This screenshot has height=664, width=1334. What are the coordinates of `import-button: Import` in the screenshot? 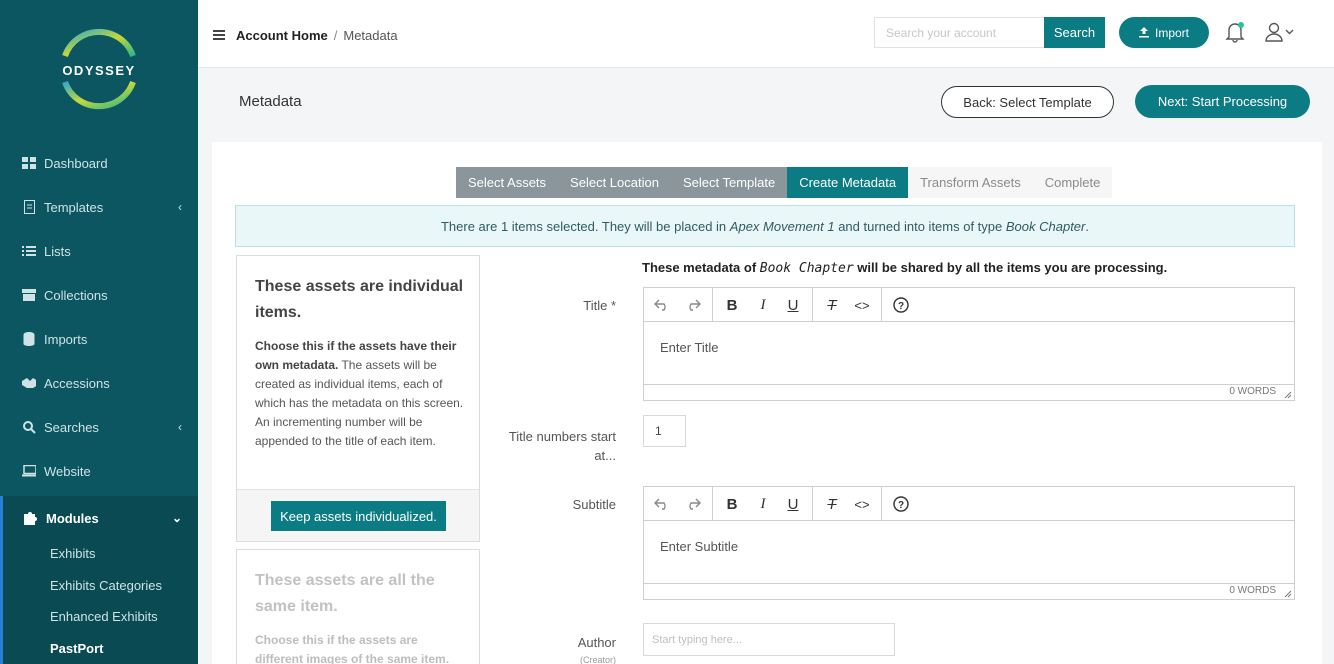 It's located at (1164, 32).